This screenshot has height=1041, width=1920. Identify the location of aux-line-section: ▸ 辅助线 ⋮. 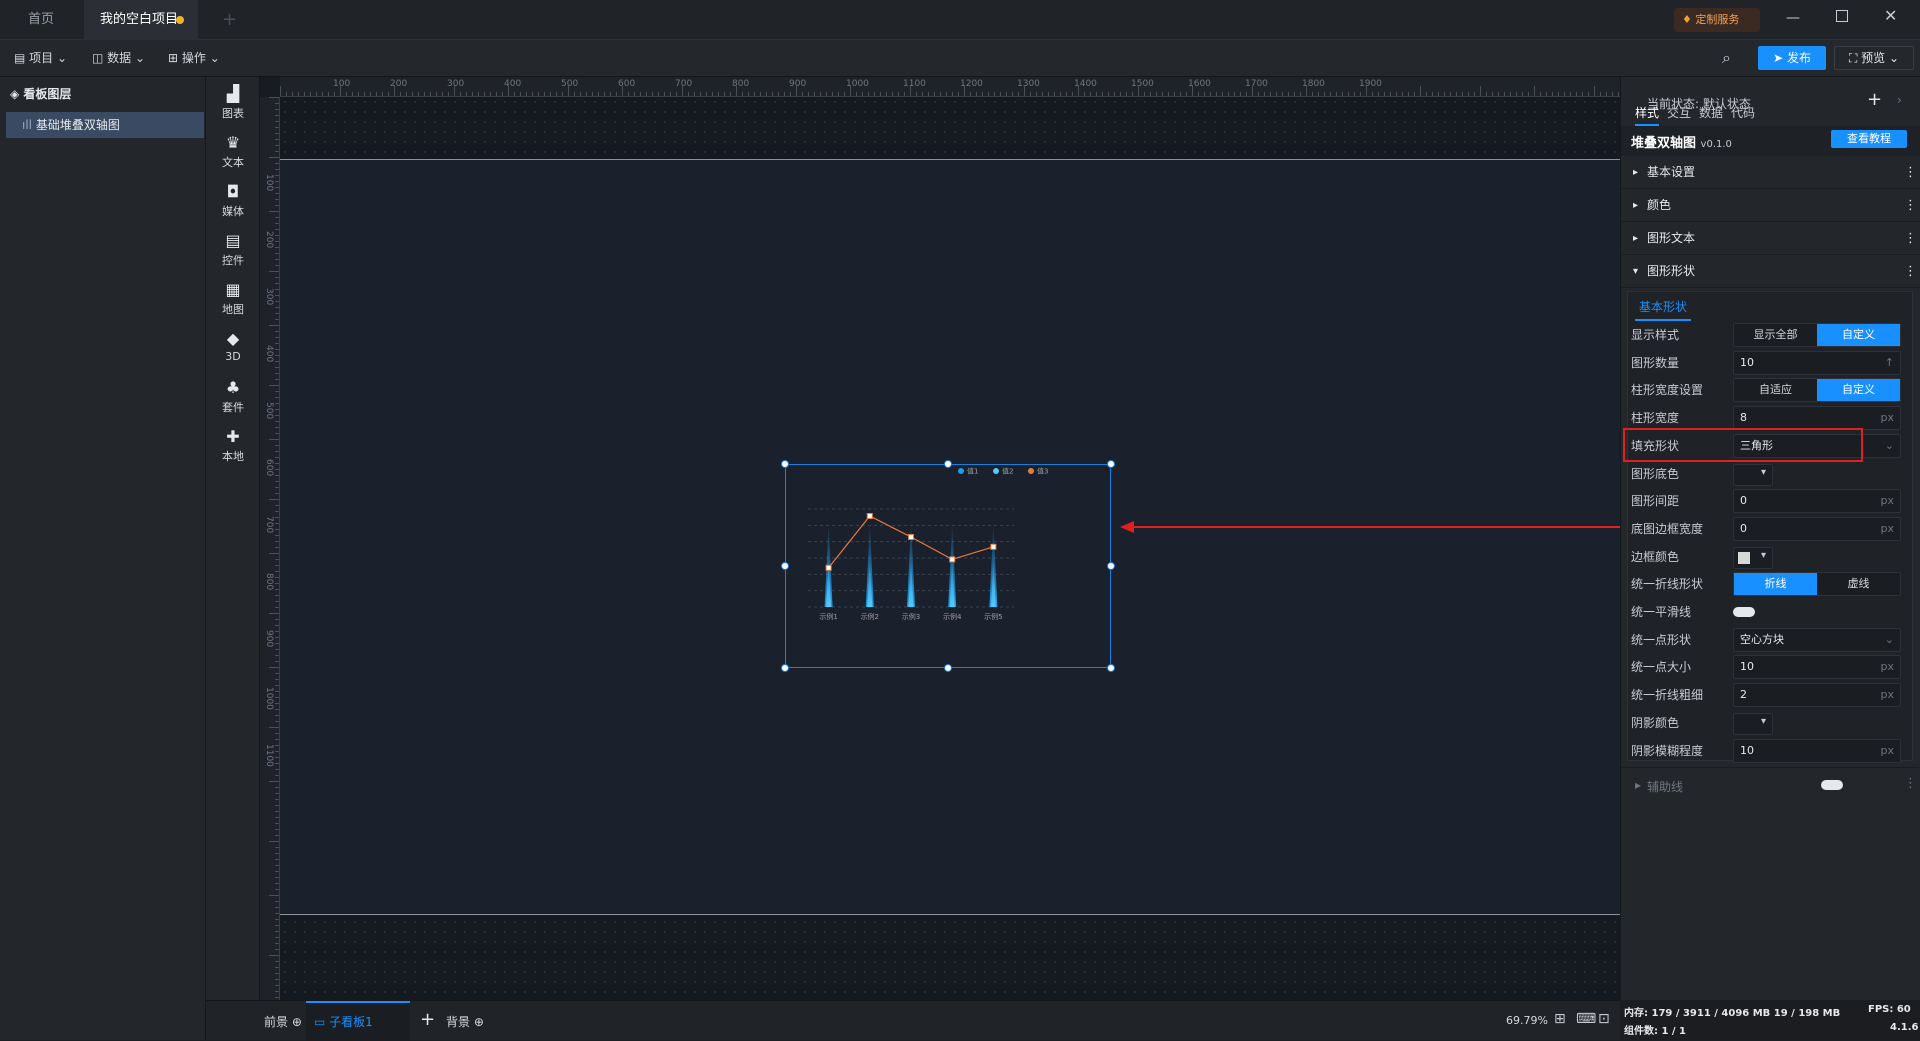
(1770, 784).